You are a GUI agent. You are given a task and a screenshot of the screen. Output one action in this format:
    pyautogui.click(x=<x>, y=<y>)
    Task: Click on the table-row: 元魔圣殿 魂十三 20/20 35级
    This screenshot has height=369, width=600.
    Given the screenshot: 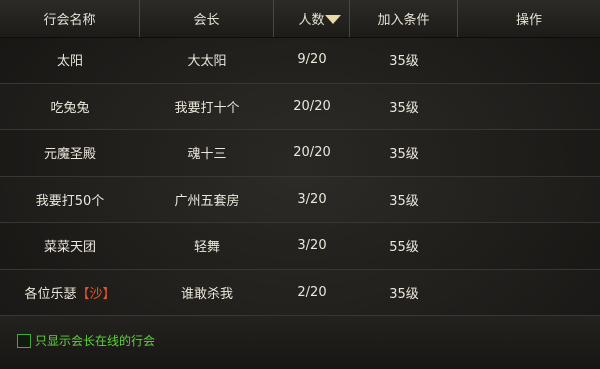 What is the action you would take?
    pyautogui.click(x=300, y=153)
    